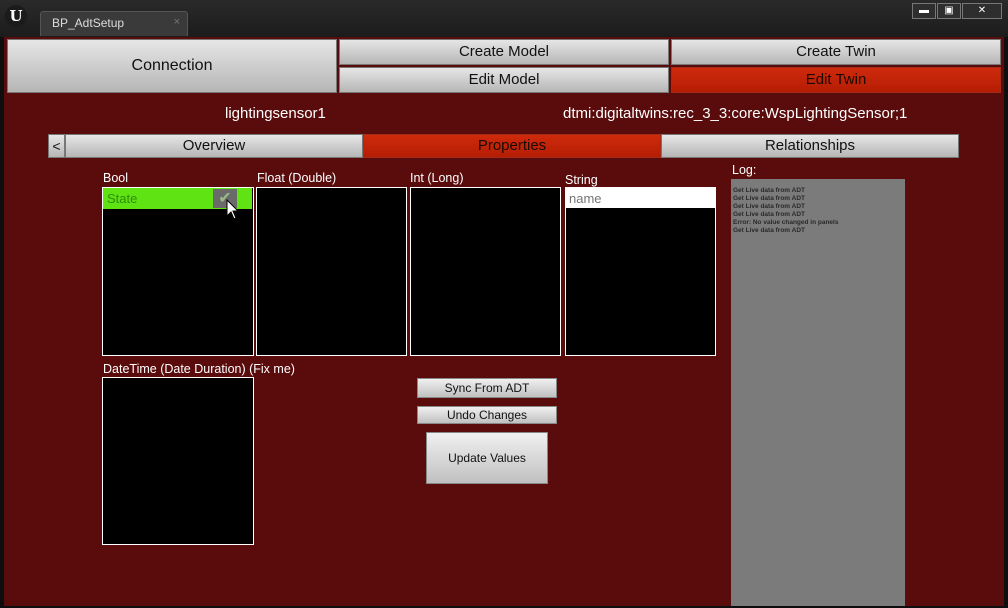 The width and height of the screenshot is (1008, 608). I want to click on edit-model-button: Edit Model, so click(504, 80).